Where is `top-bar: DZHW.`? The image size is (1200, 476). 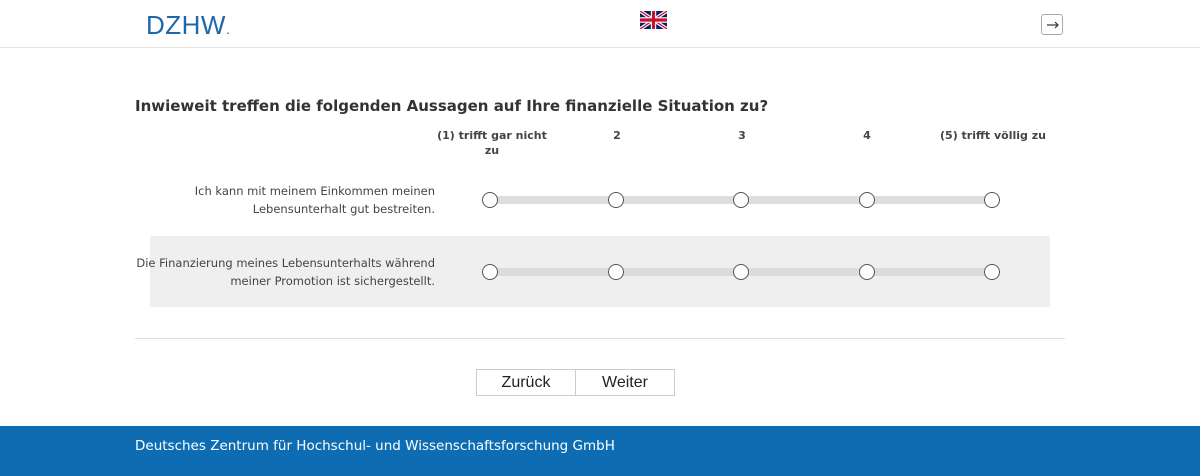 top-bar: DZHW. is located at coordinates (600, 24).